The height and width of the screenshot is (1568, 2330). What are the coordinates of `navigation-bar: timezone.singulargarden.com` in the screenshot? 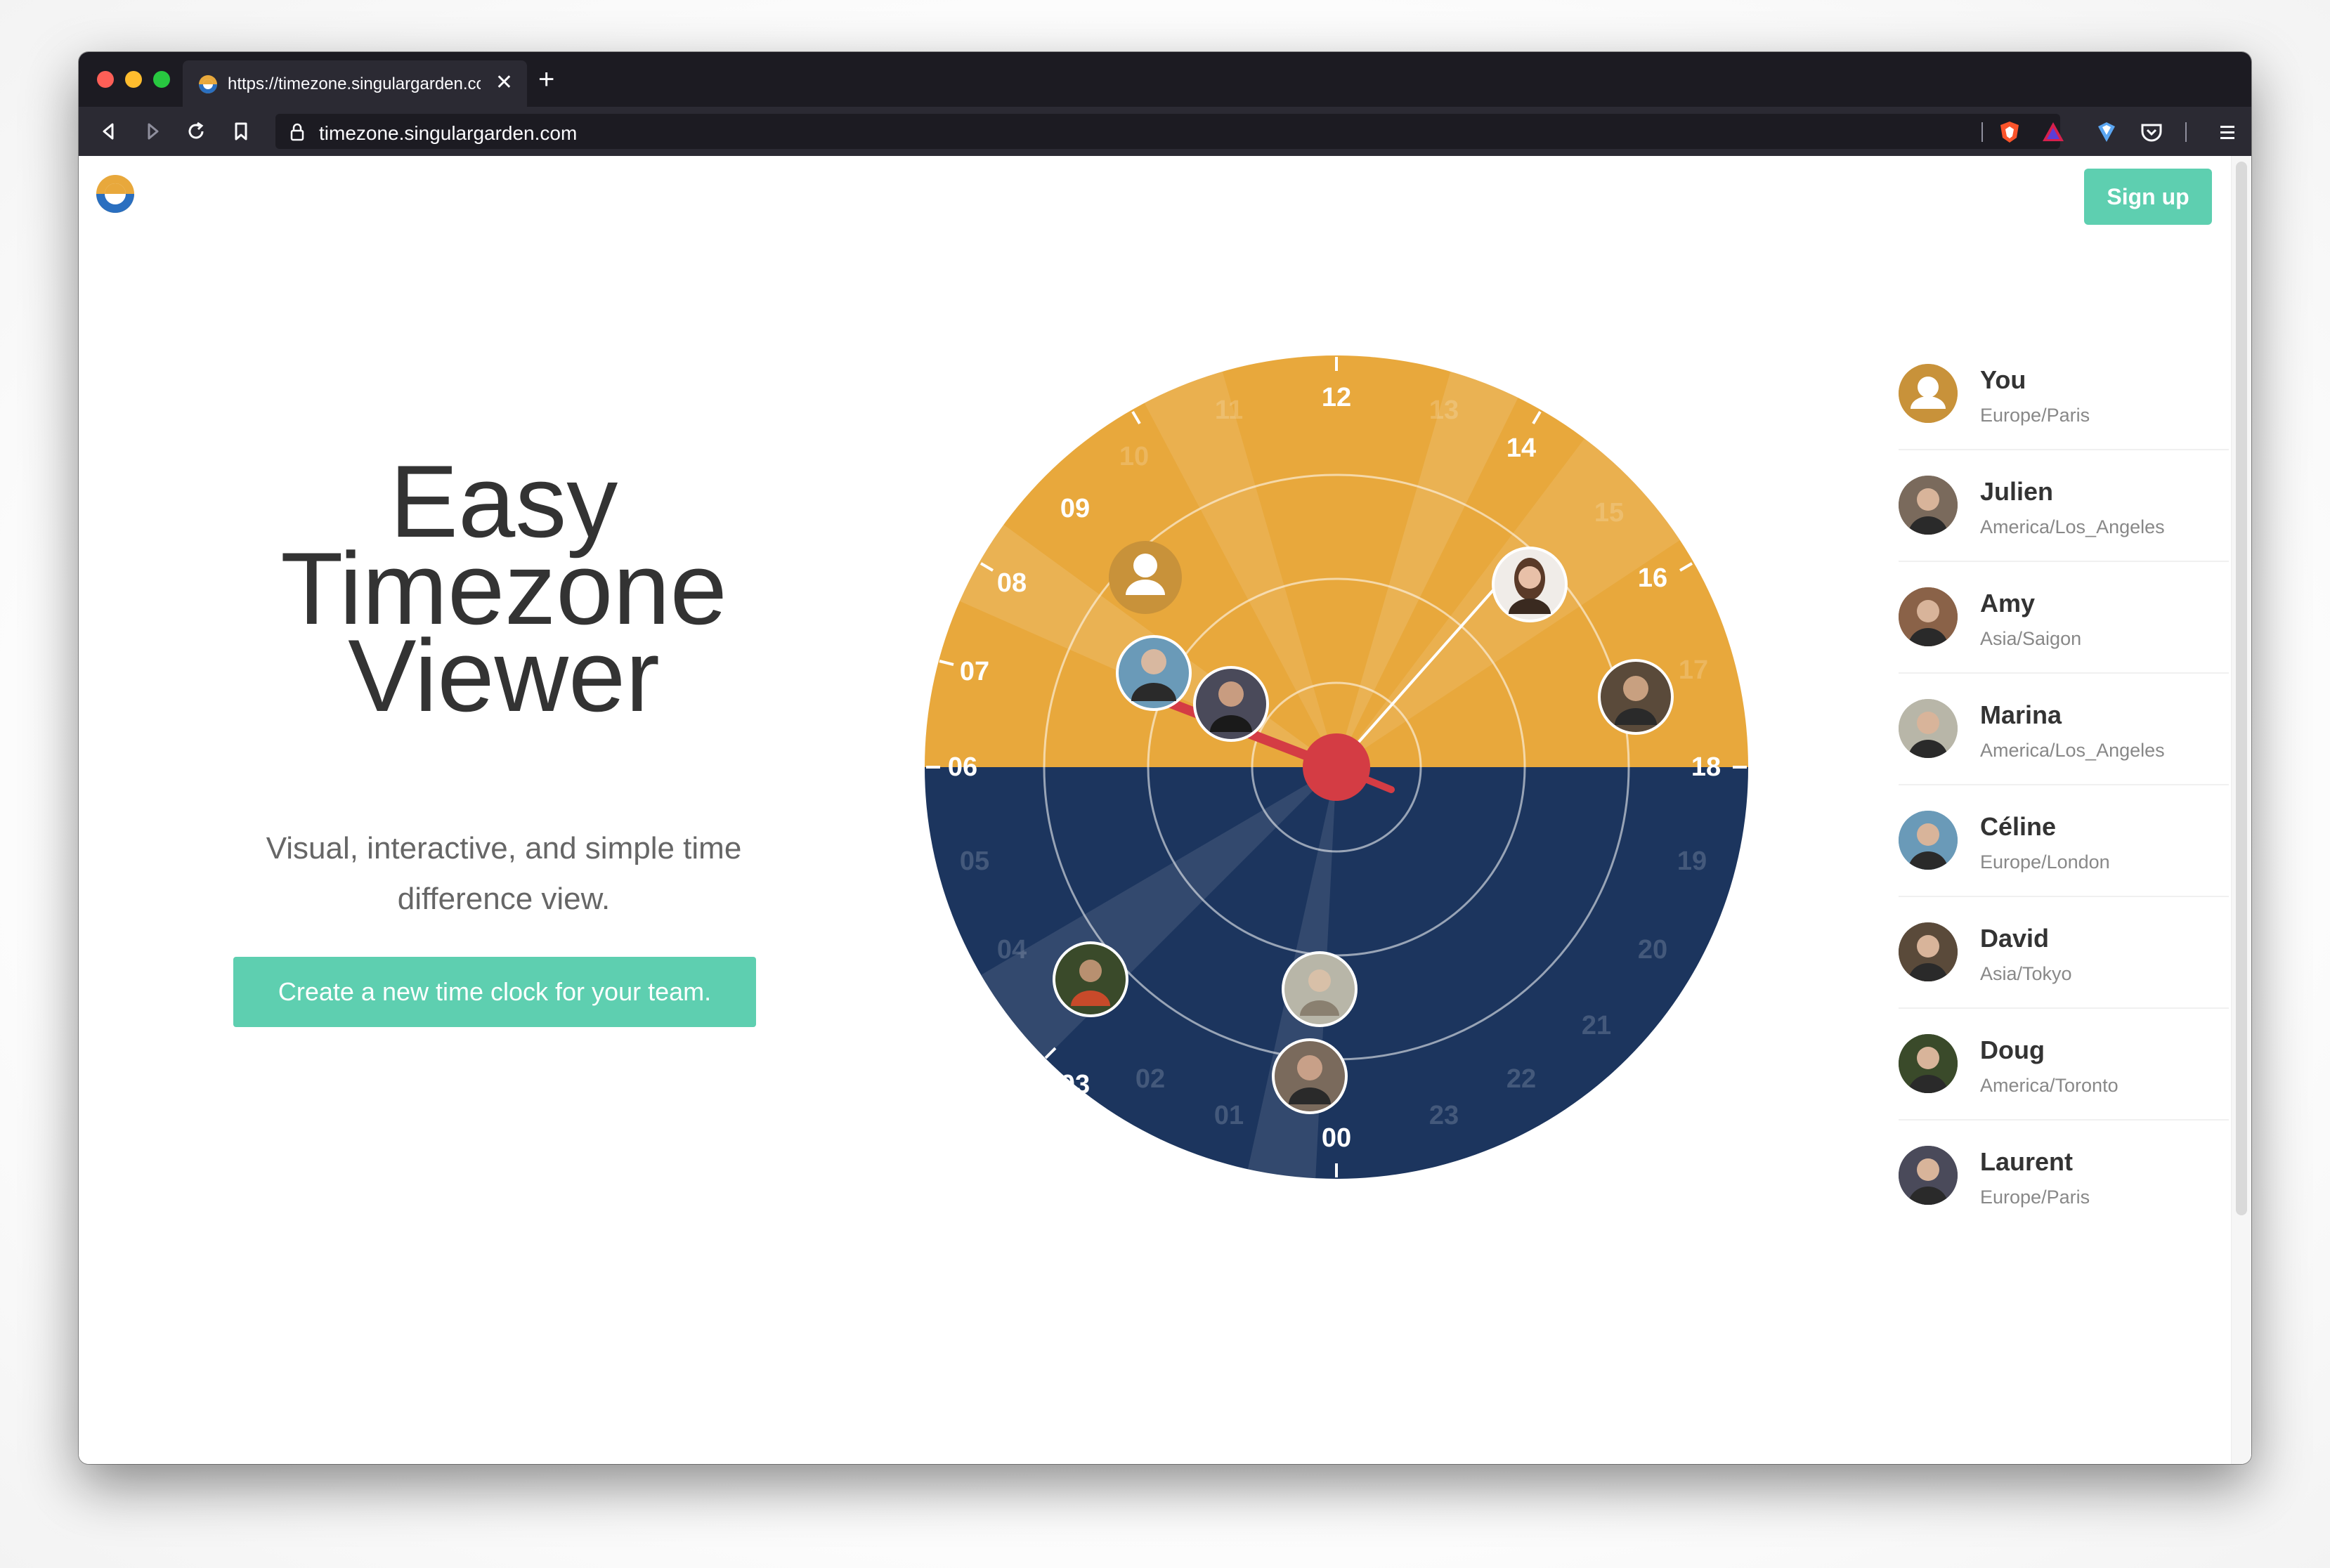 It's located at (1165, 131).